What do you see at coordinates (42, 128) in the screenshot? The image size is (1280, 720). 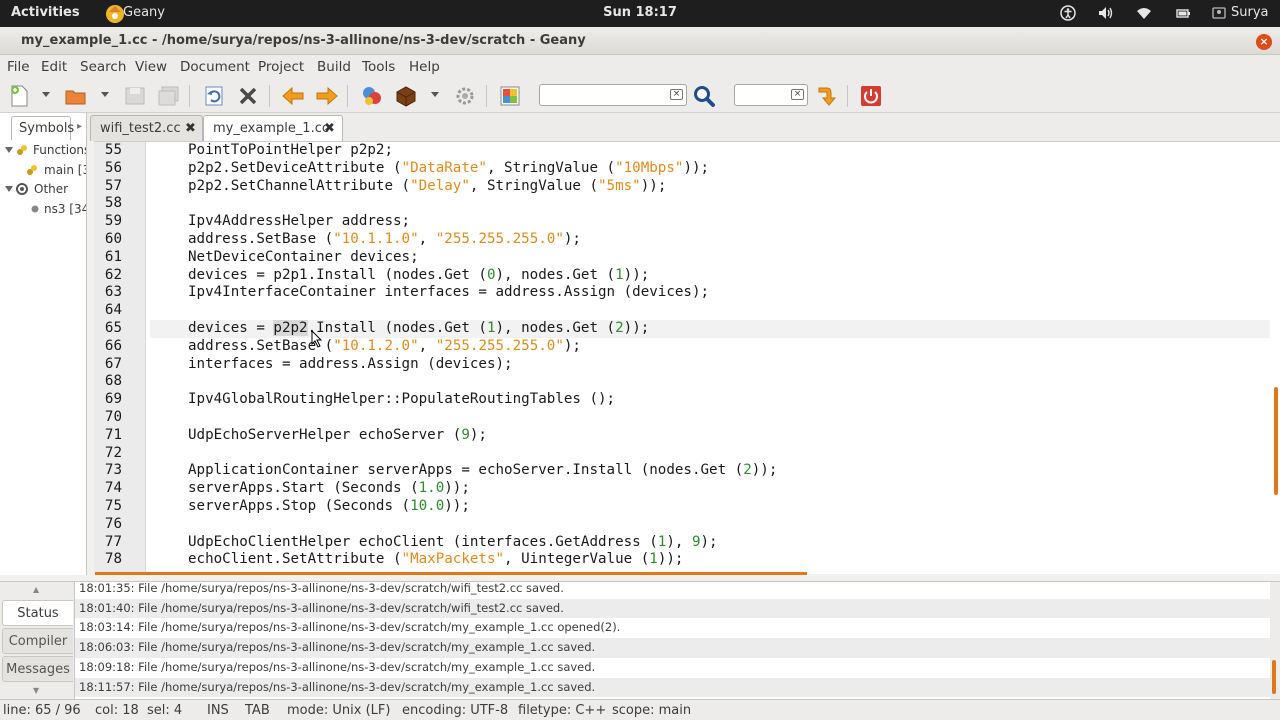 I see `symbols-tab: Symbols` at bounding box center [42, 128].